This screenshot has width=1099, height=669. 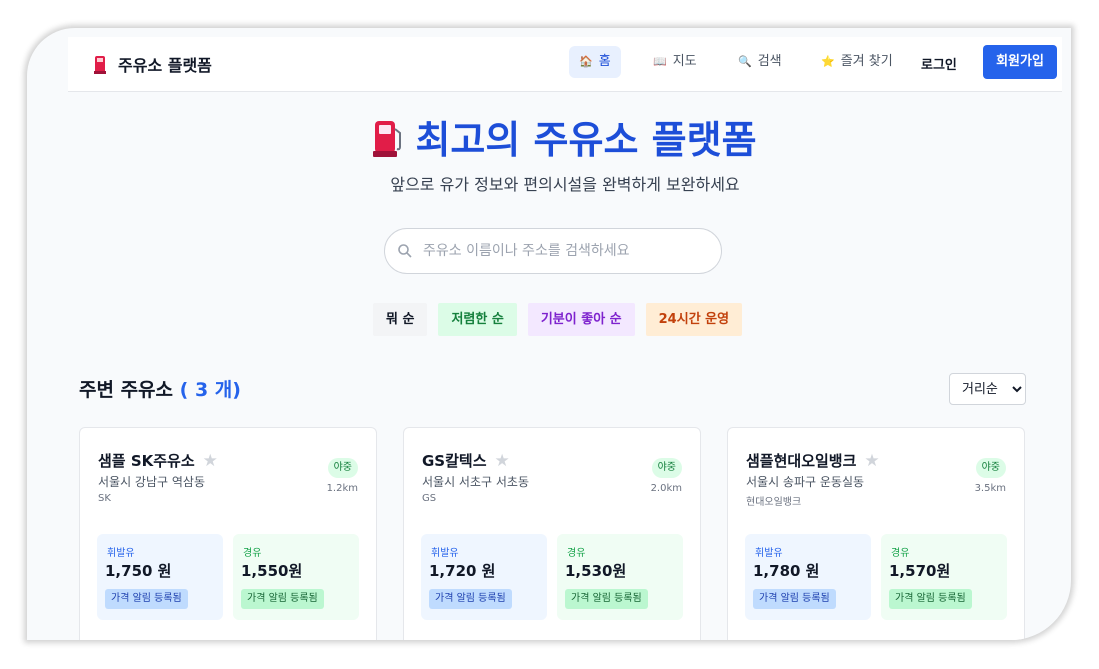 What do you see at coordinates (165, 65) in the screenshot?
I see `brand-name: 주유소 플랫폼` at bounding box center [165, 65].